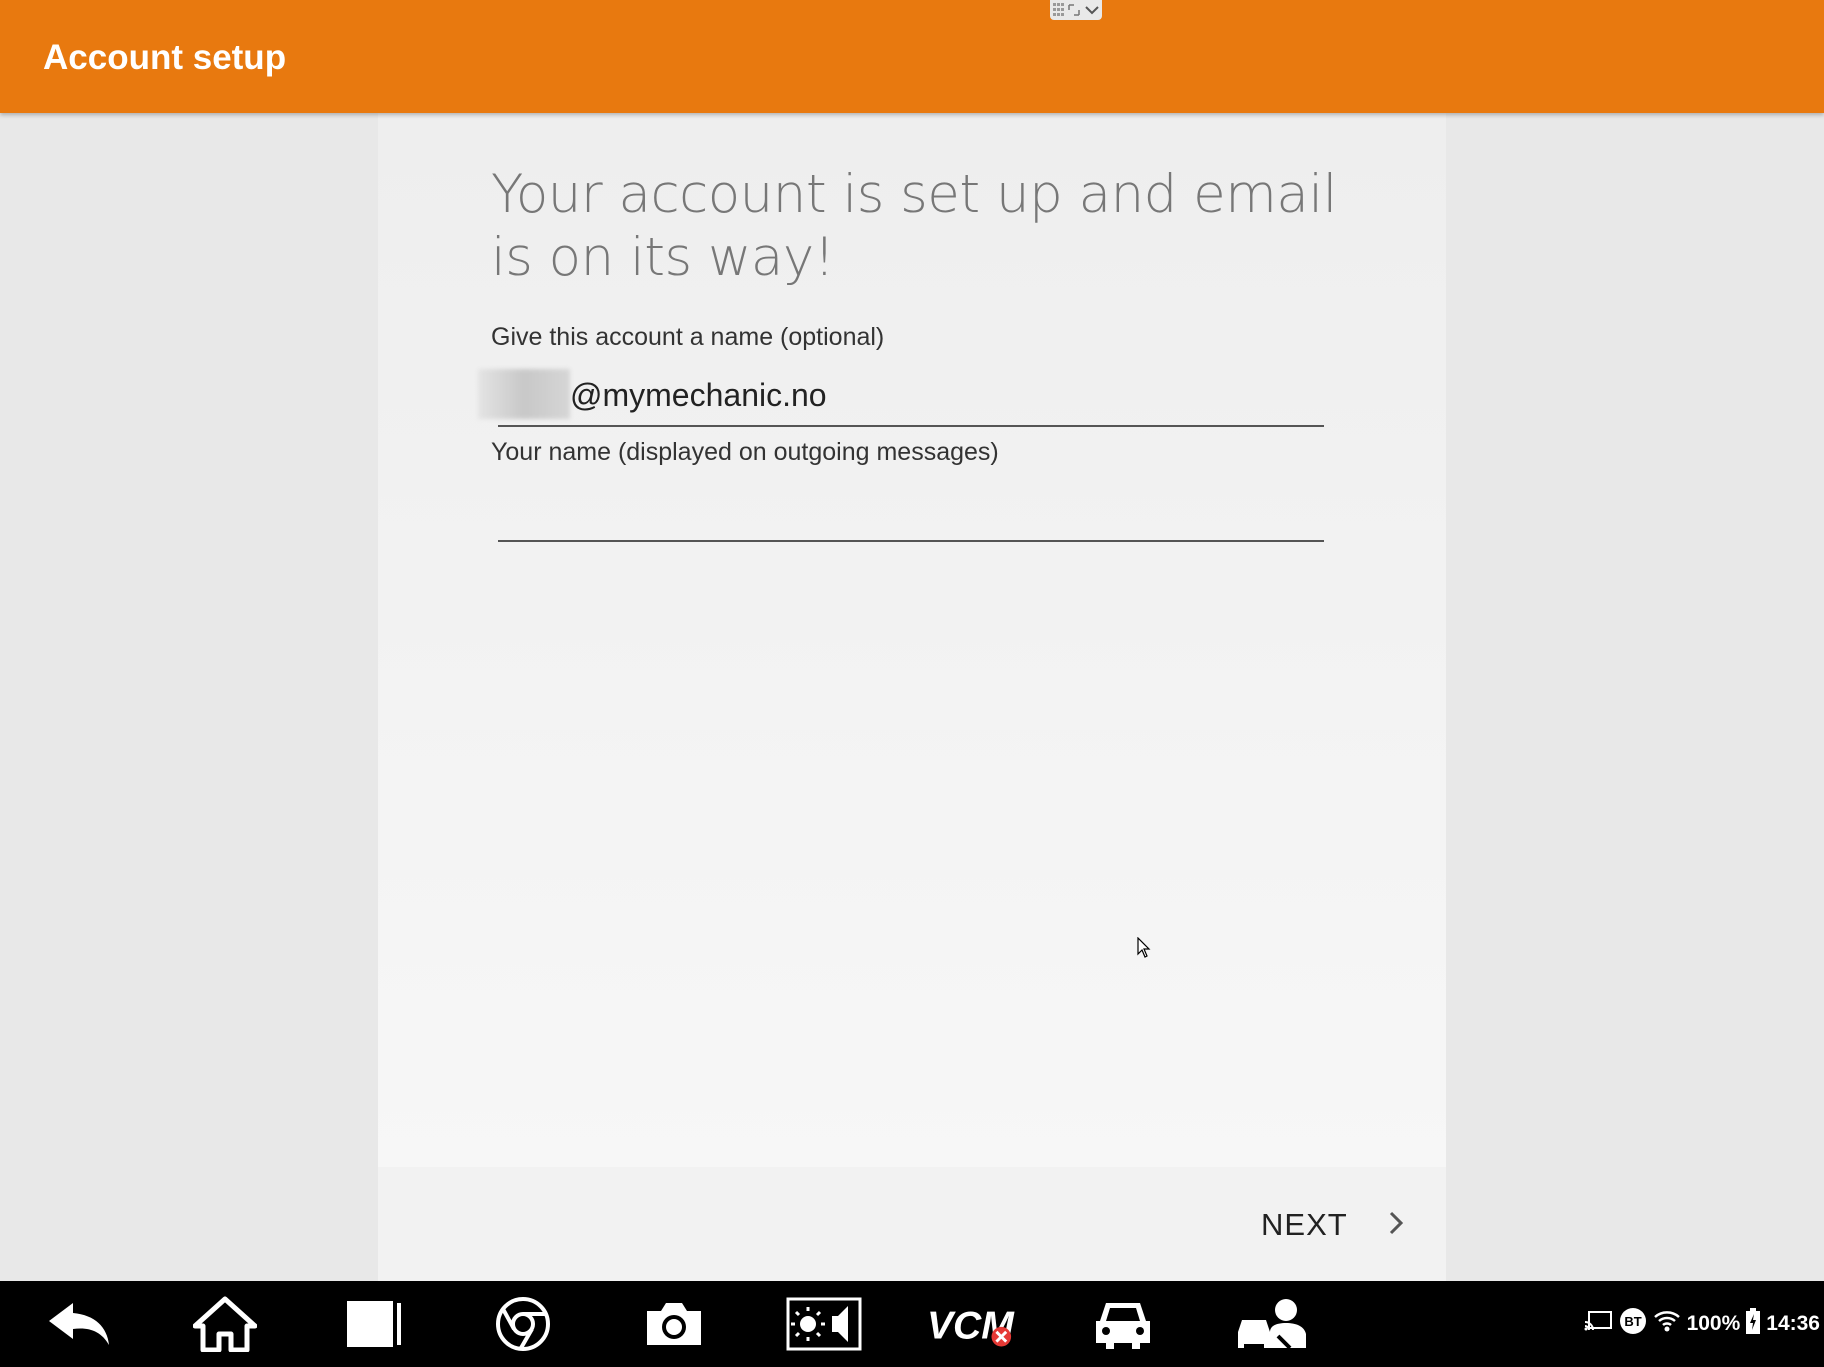 The image size is (1824, 1367). I want to click on status-bar: BT 100% 14:36, so click(1703, 1324).